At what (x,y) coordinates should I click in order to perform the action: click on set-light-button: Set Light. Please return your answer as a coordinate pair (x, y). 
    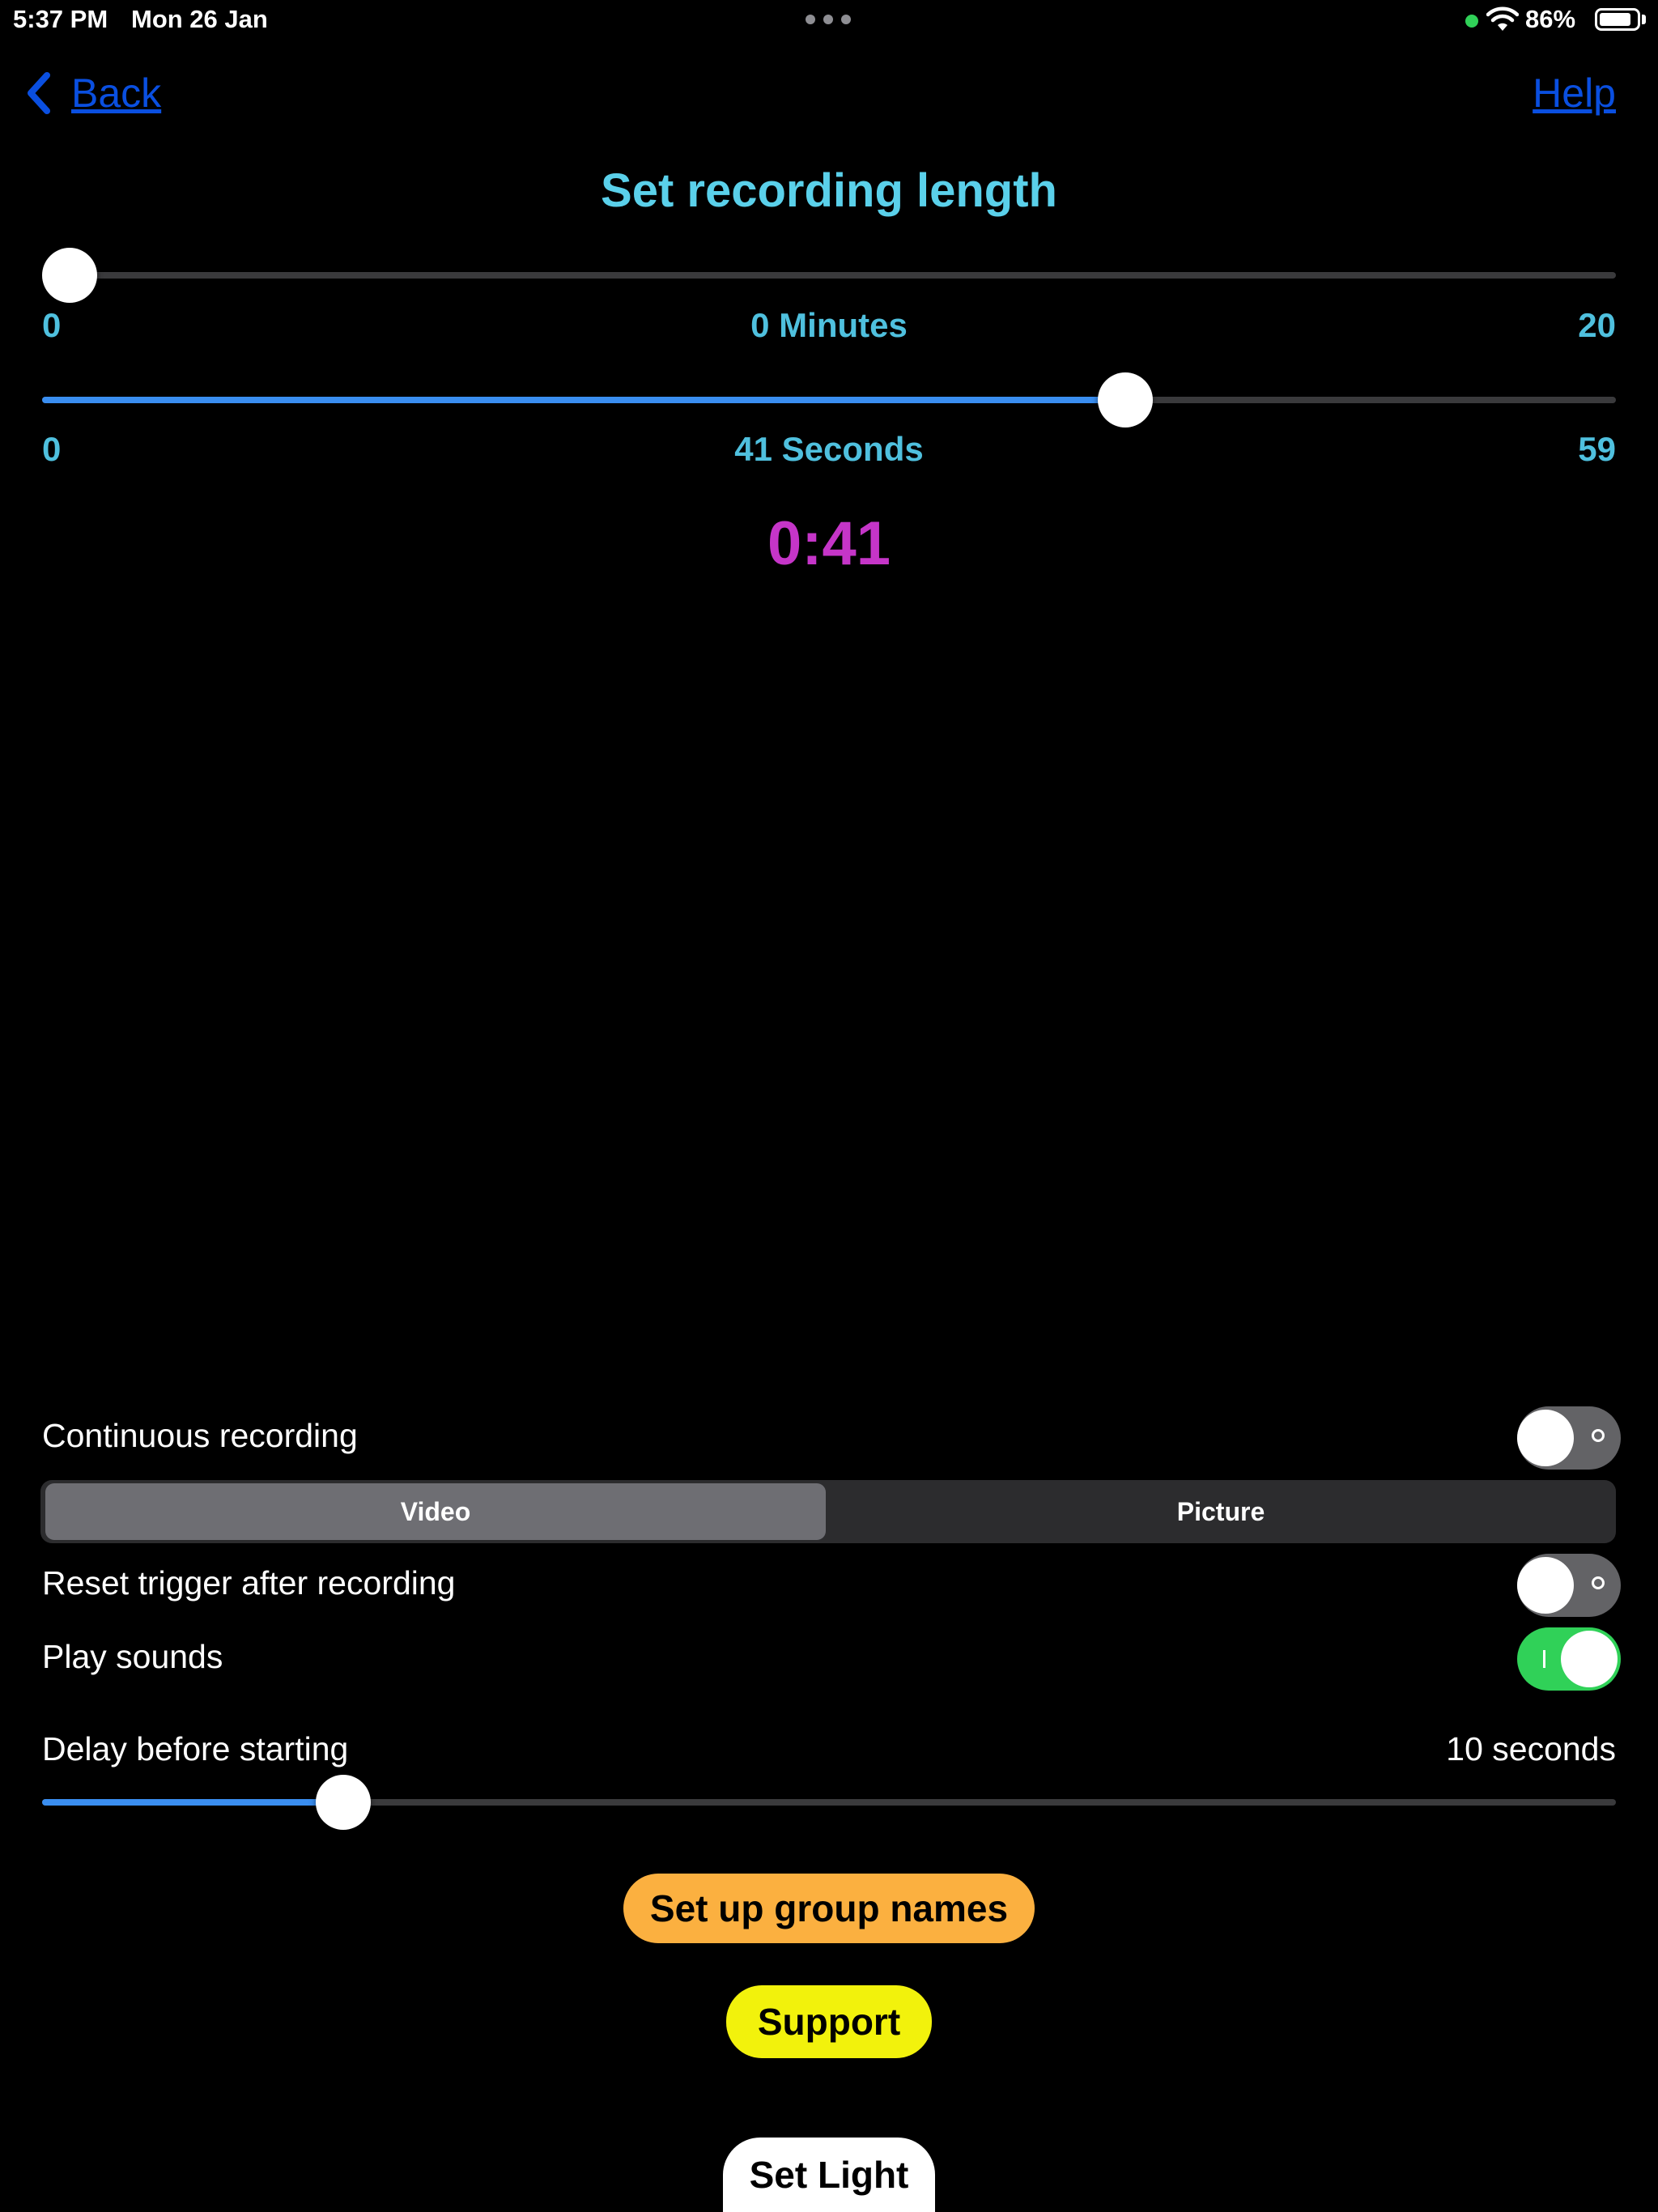
    Looking at the image, I should click on (829, 2175).